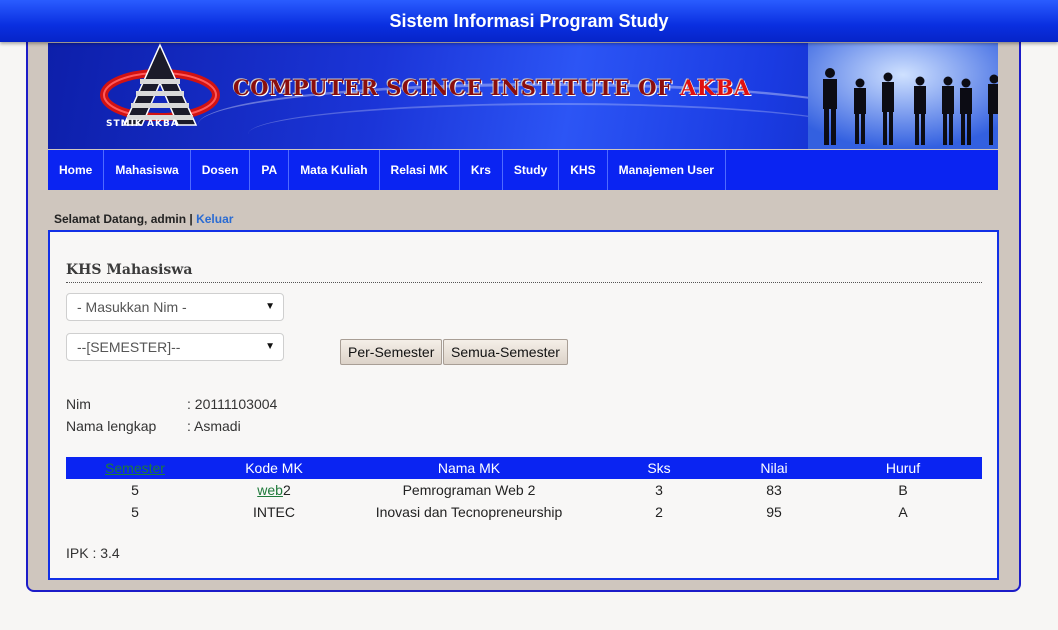 The image size is (1058, 630). What do you see at coordinates (505, 352) in the screenshot?
I see `semua-semester-button: Semua-Semester` at bounding box center [505, 352].